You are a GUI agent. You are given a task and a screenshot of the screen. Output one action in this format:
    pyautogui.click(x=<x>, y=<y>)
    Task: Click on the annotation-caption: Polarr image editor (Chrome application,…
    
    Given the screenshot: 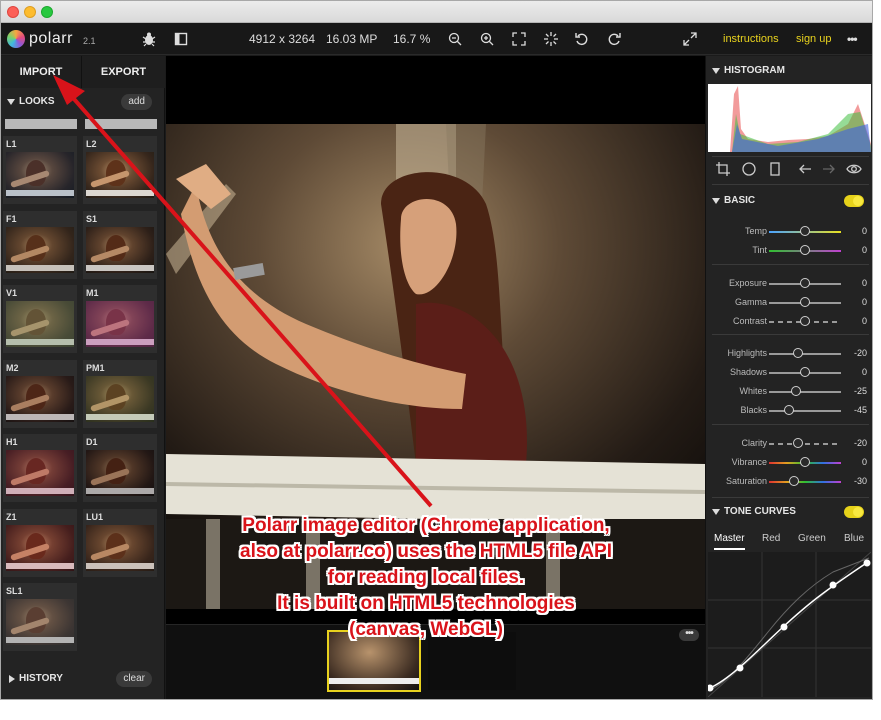 What is the action you would take?
    pyautogui.click(x=426, y=578)
    